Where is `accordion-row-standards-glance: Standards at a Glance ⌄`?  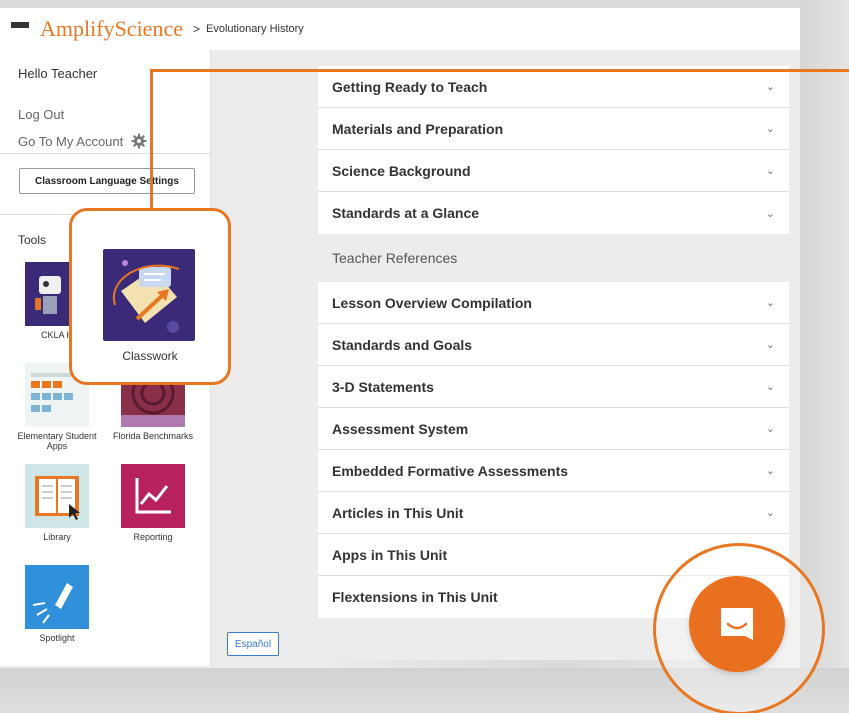 accordion-row-standards-glance: Standards at a Glance ⌄ is located at coordinates (553, 213).